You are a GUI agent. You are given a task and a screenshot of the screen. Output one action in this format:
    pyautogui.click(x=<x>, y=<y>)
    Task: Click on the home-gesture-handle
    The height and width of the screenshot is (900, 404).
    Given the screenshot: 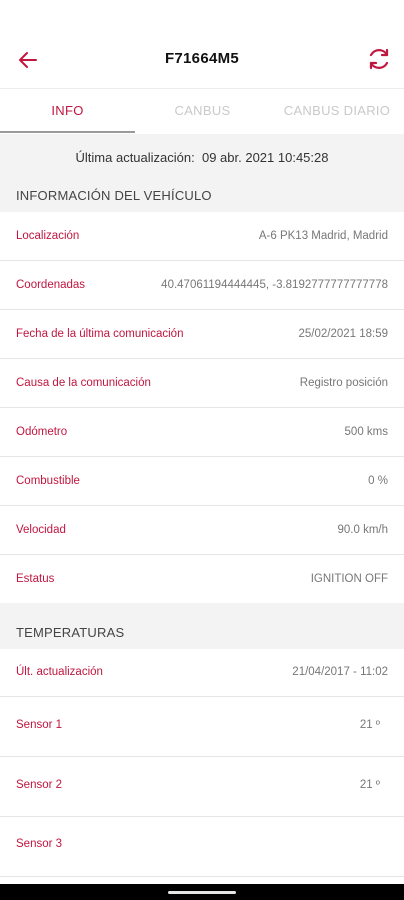 What is the action you would take?
    pyautogui.click(x=202, y=892)
    